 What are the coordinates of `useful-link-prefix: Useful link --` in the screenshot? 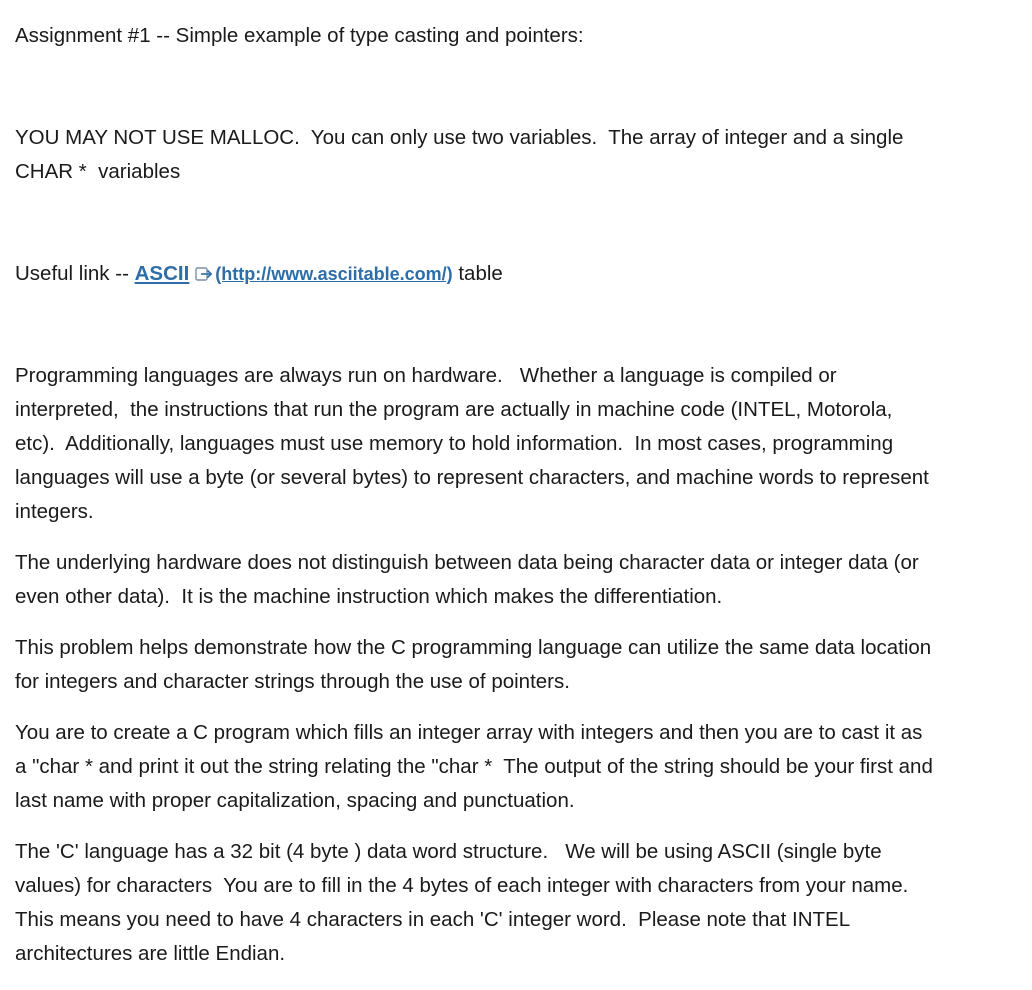 It's located at (75, 273).